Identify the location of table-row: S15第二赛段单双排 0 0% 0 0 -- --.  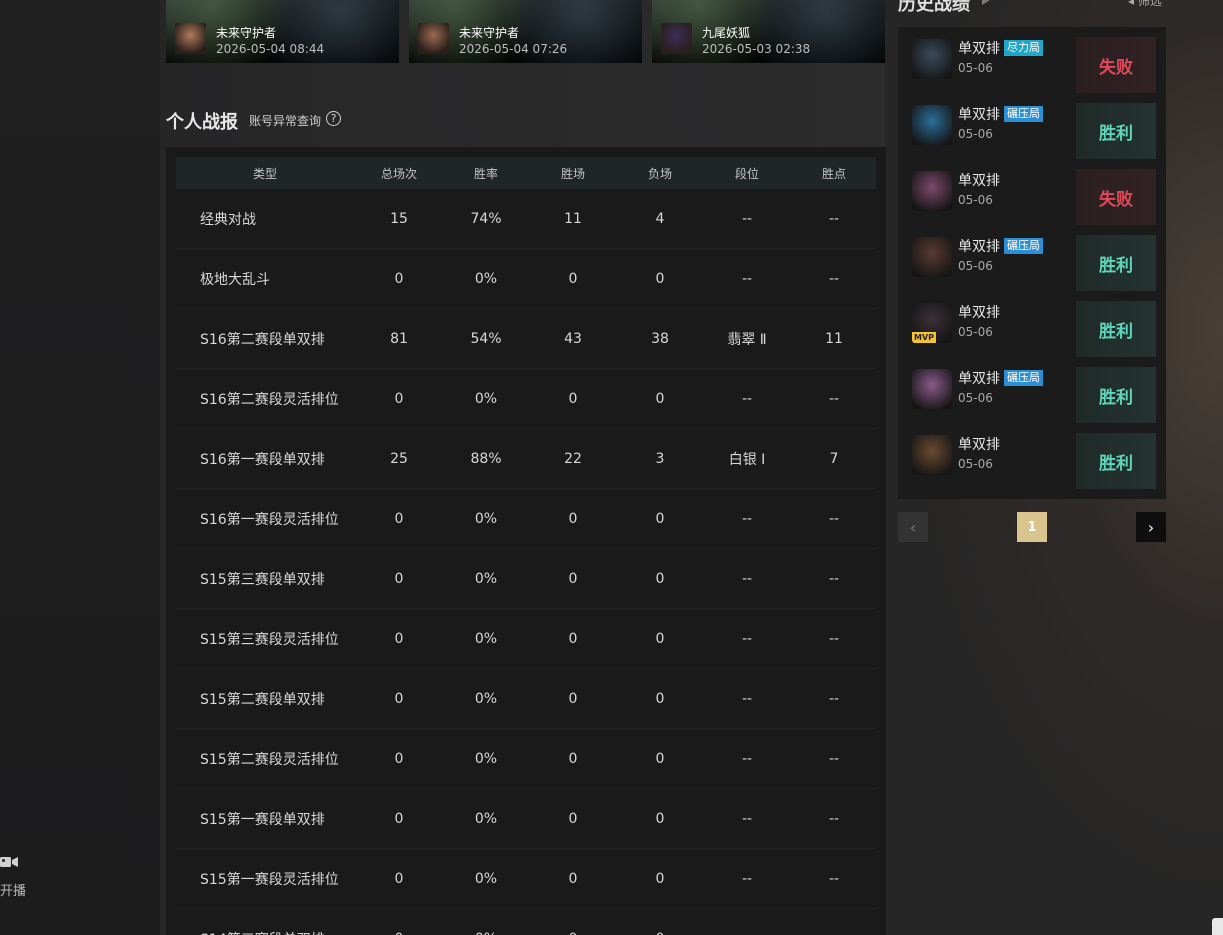
(526, 699).